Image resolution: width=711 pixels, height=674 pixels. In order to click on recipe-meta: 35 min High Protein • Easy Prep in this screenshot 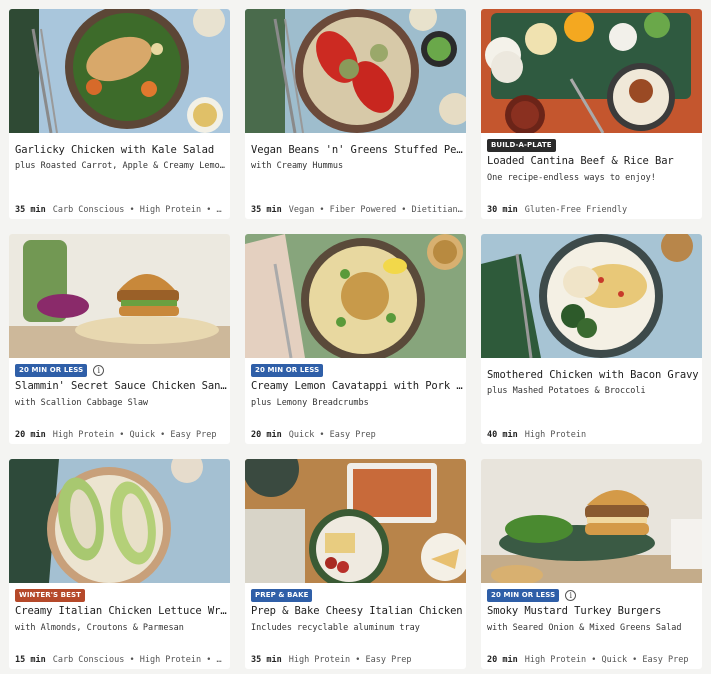, I will do `click(357, 660)`.